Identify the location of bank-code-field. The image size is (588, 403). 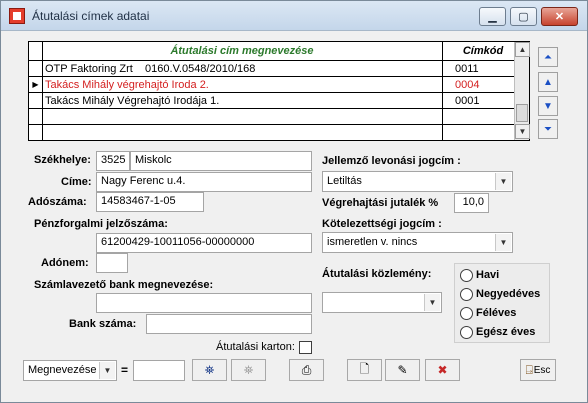
(229, 324).